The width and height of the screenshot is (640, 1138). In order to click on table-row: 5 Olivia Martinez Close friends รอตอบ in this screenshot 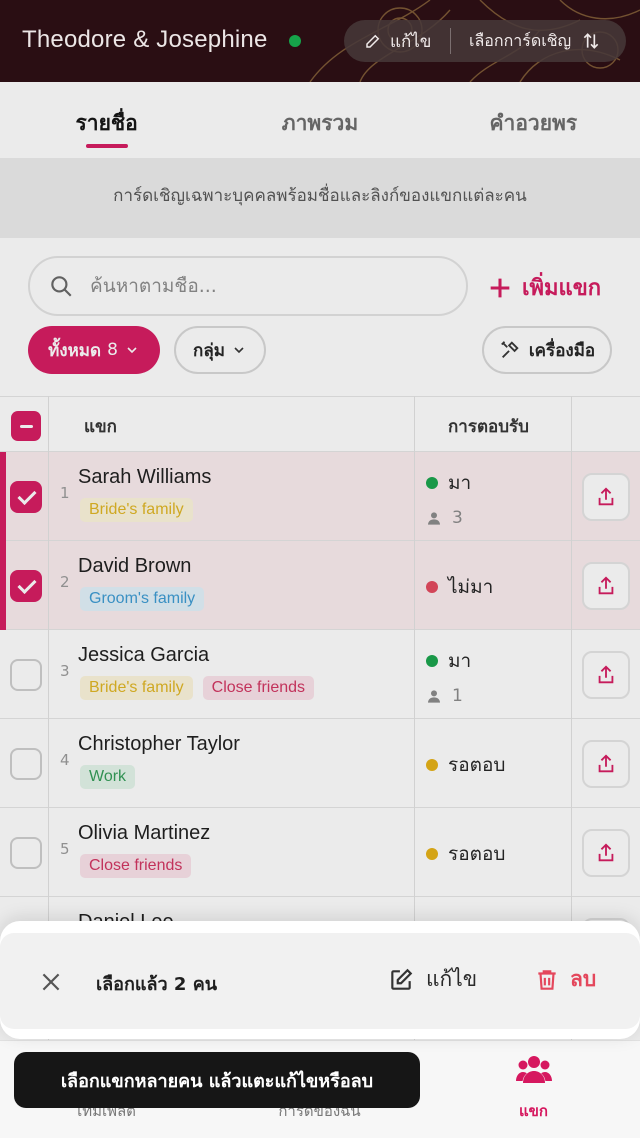, I will do `click(320, 852)`.